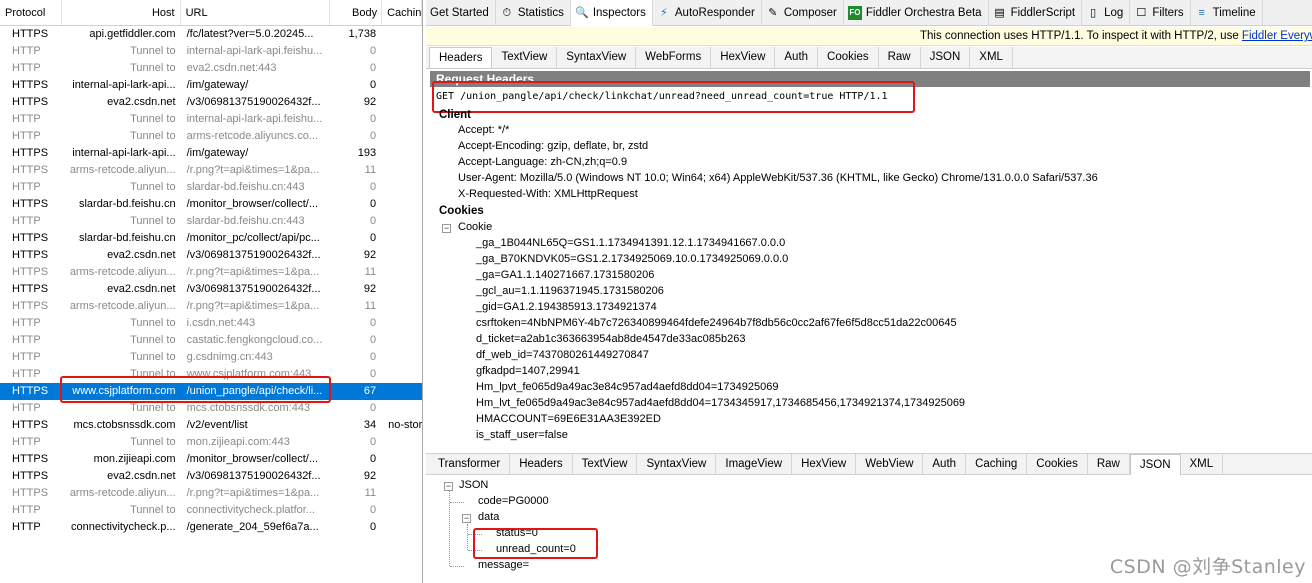 This screenshot has height=583, width=1312. I want to click on client-header-line: X-Requested-With: XMLHttpRequest, so click(548, 194).